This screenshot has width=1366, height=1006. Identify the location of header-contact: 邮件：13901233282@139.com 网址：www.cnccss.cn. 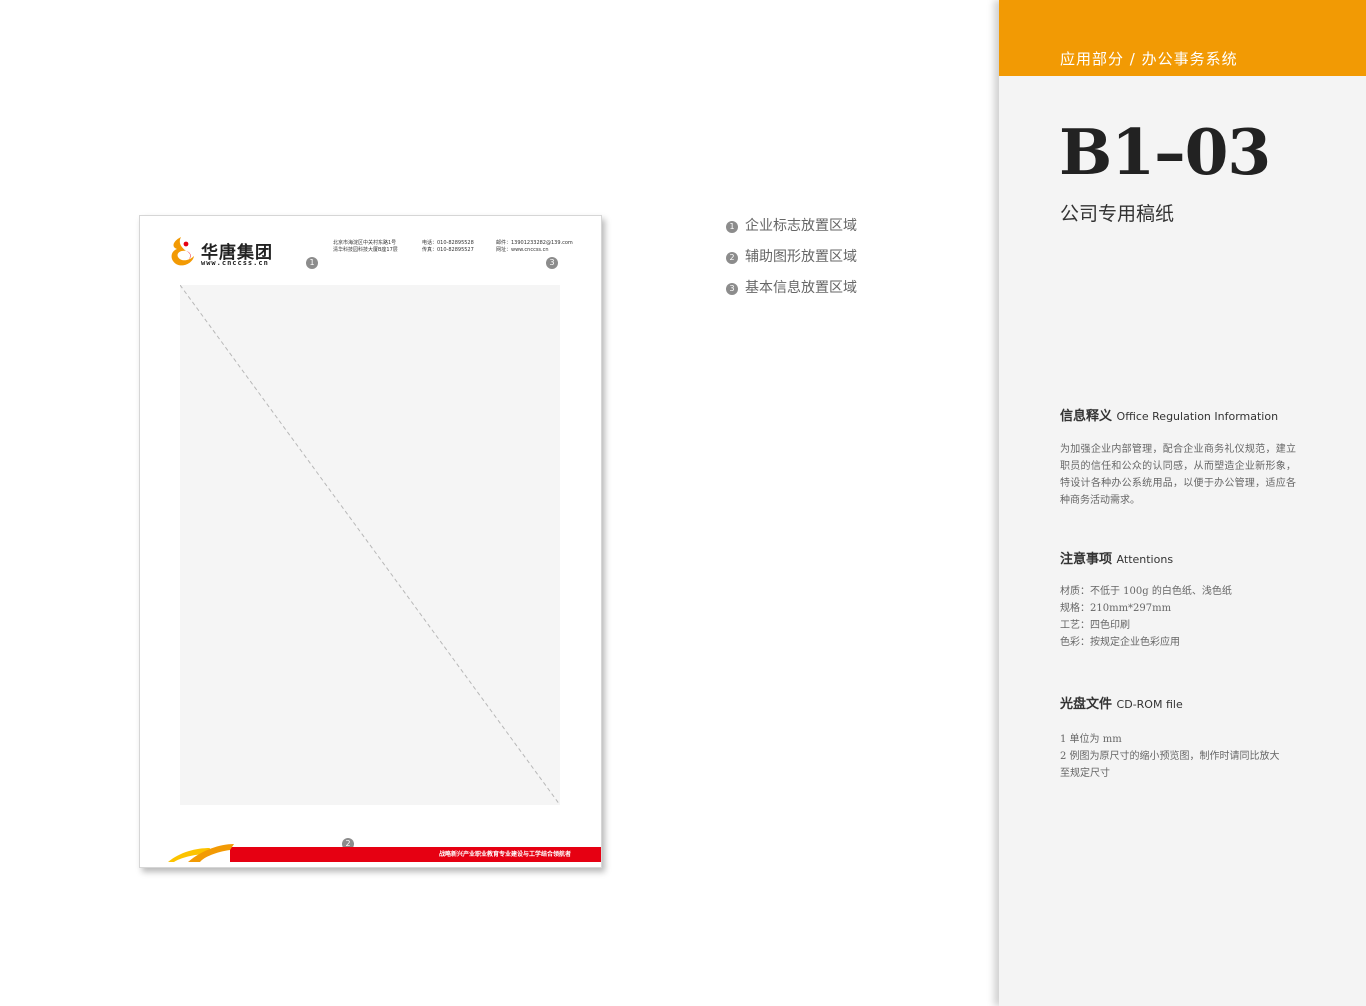
(534, 247).